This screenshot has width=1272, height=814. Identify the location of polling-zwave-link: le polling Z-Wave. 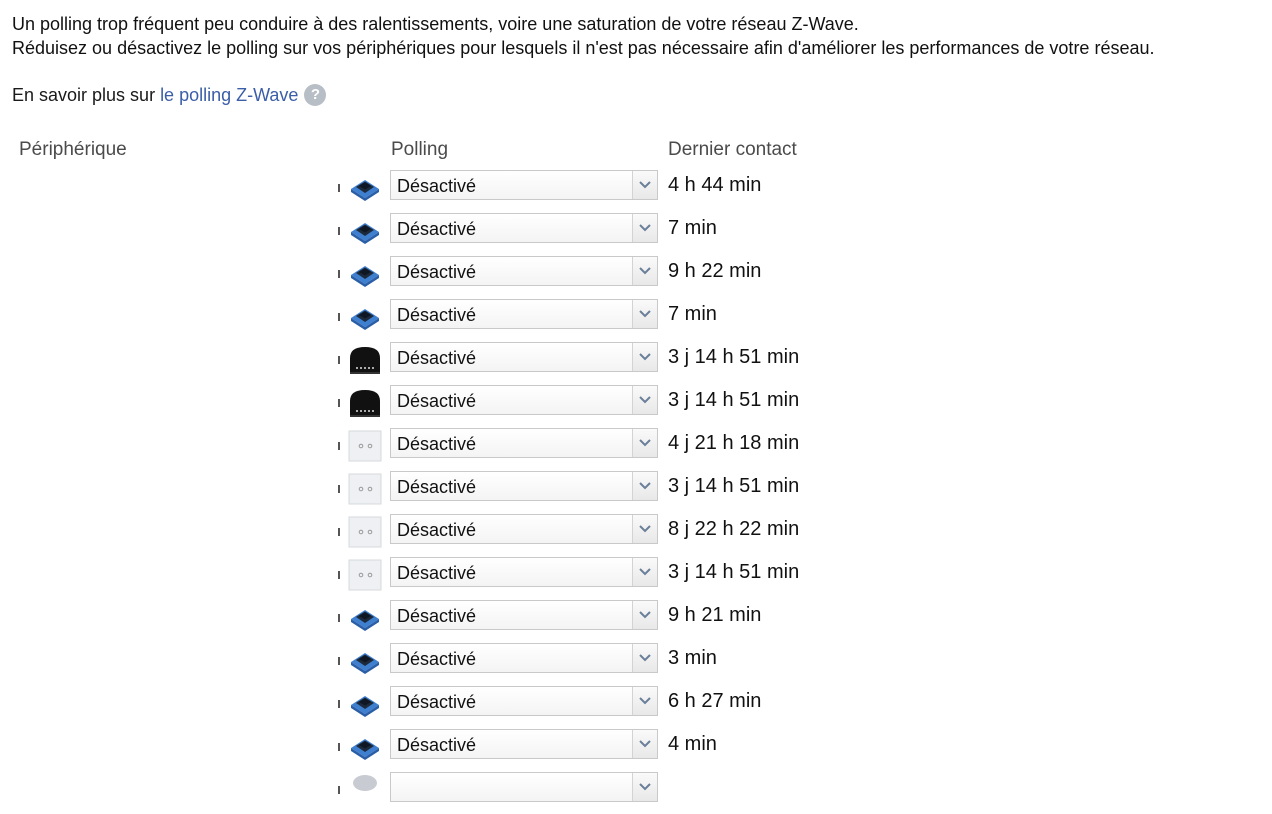
(229, 95).